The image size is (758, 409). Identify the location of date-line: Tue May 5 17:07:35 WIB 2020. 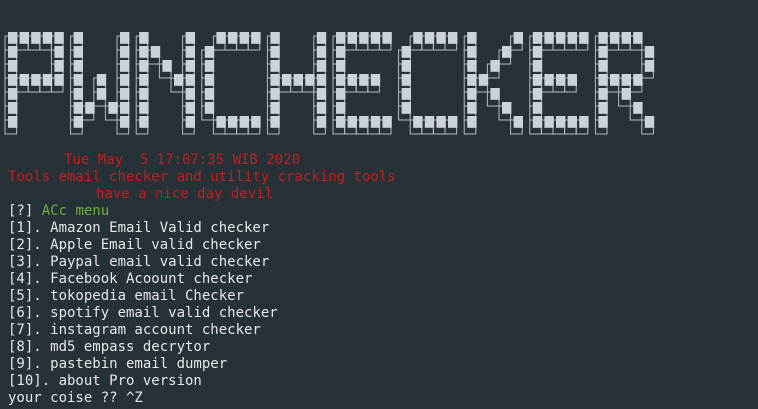
(182, 160).